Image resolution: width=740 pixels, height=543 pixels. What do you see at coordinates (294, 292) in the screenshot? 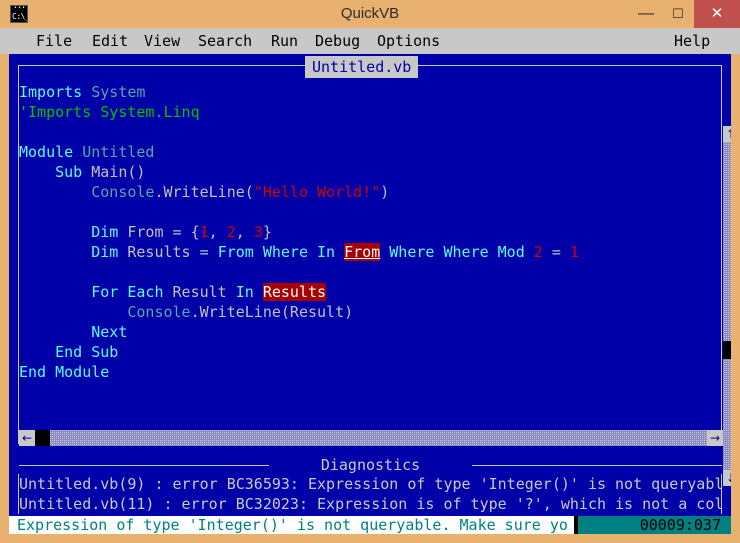
I see `code-token: Results` at bounding box center [294, 292].